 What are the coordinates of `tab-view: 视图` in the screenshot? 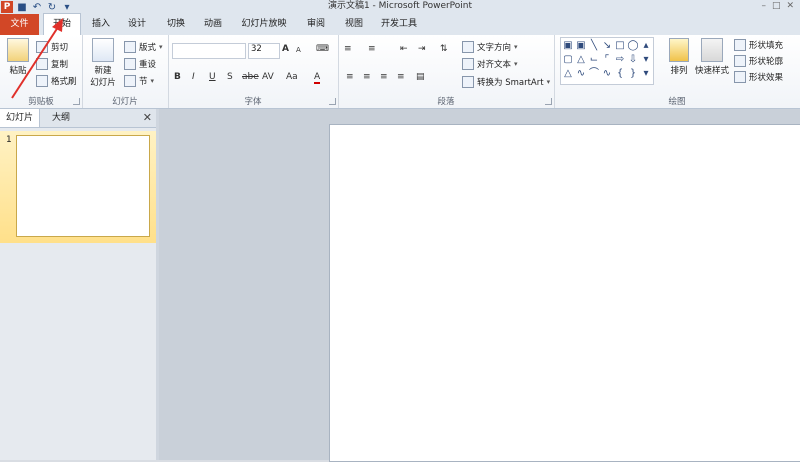 It's located at (354, 24).